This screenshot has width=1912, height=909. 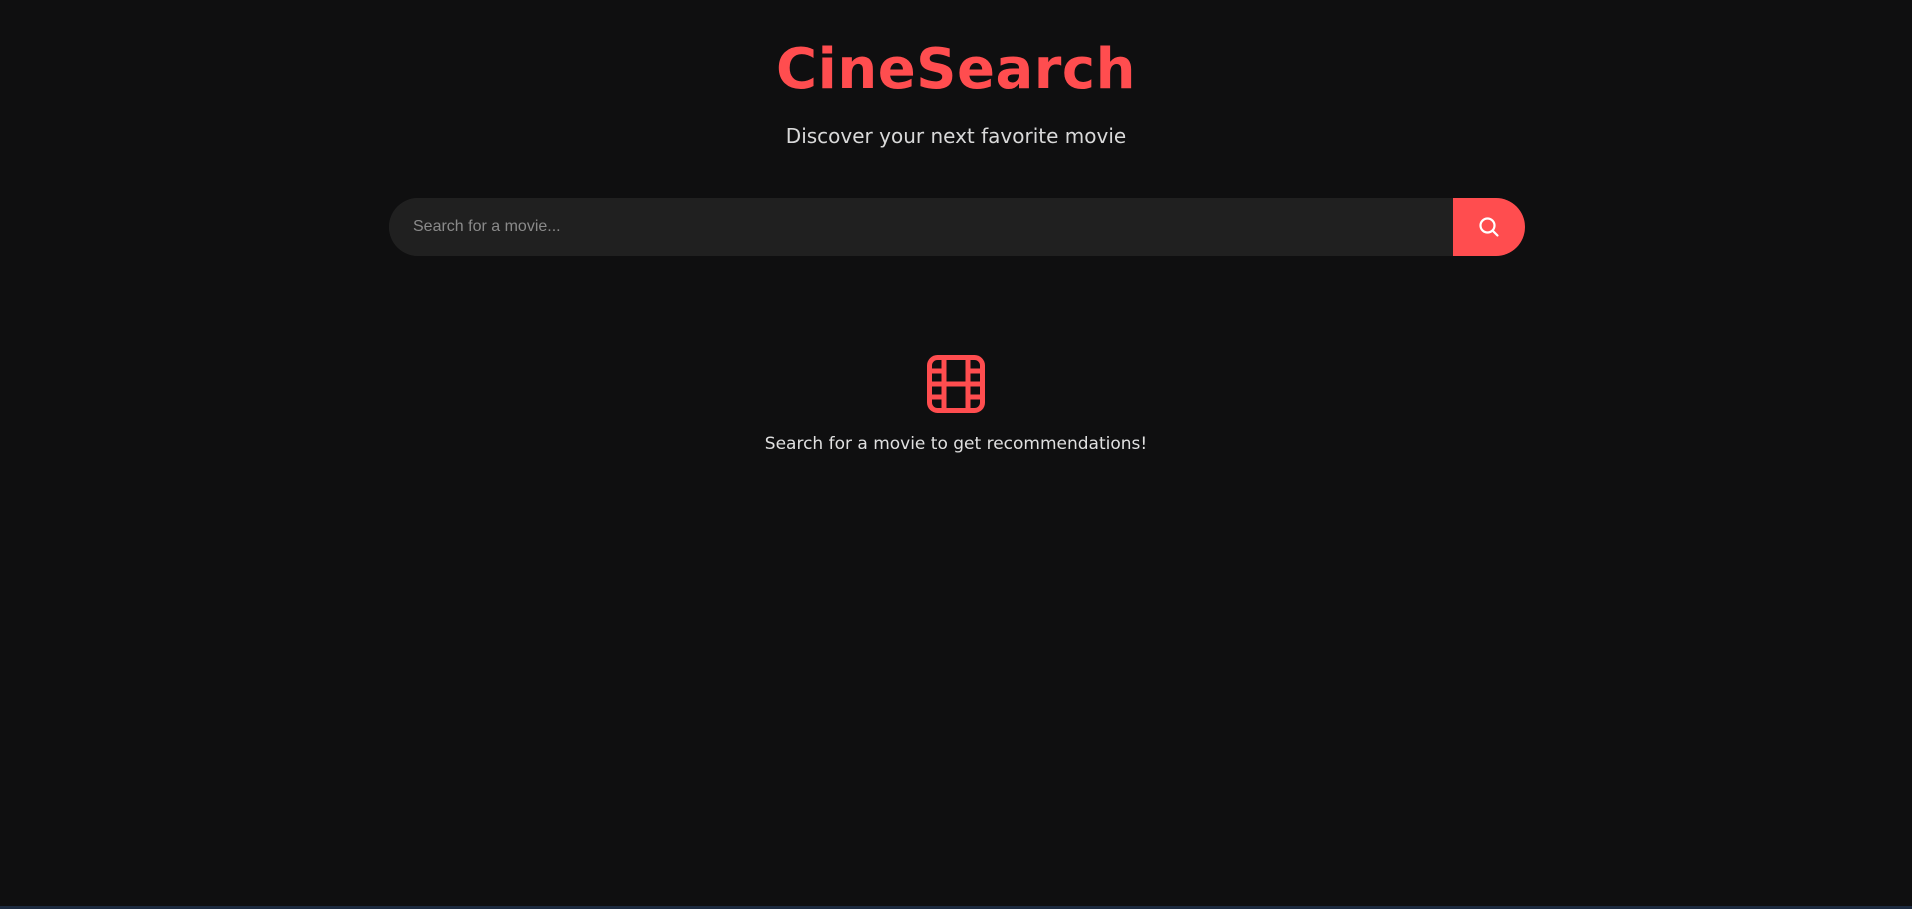 I want to click on search-button, so click(x=1489, y=227).